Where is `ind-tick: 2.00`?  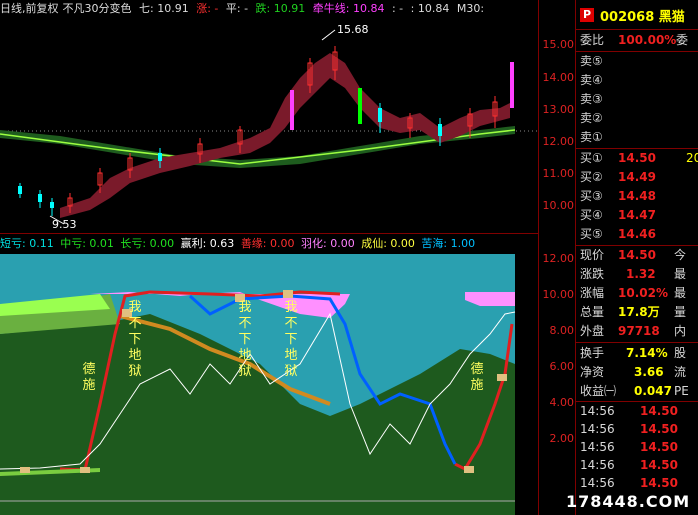
ind-tick: 2.00 is located at coordinates (562, 438).